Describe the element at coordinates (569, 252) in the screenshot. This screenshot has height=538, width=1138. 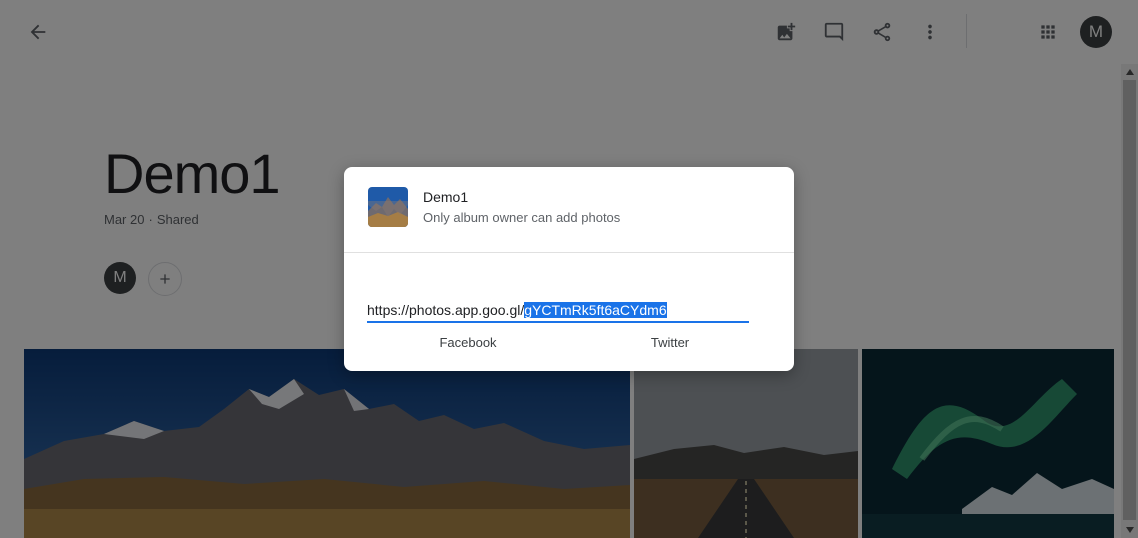
I see `dialog-divider` at that location.